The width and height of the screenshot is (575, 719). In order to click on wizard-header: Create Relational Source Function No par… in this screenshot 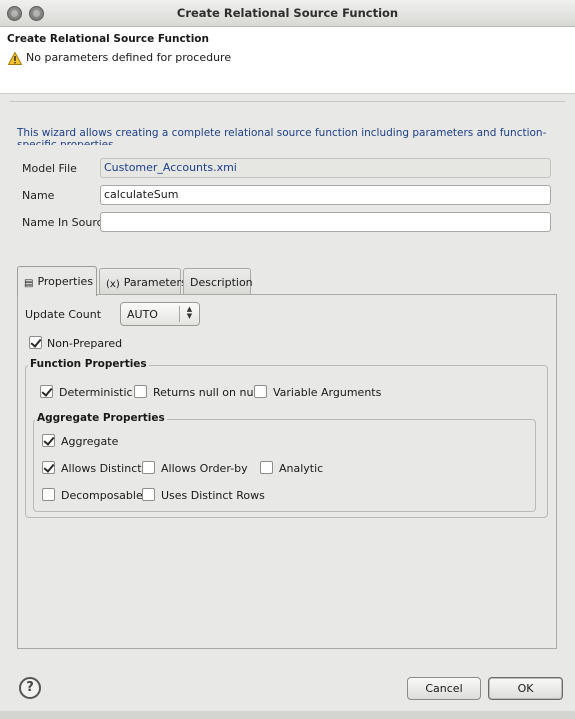, I will do `click(287, 60)`.